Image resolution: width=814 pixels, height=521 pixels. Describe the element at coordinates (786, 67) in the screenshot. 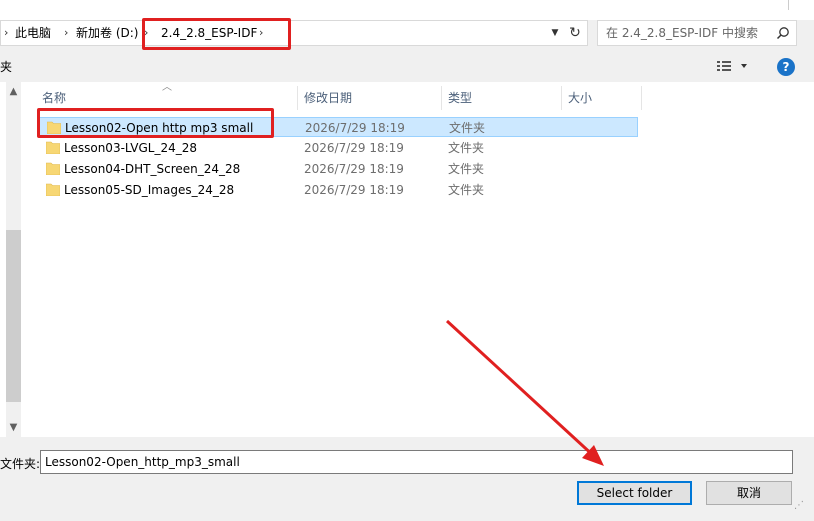

I see `help-icon: ?` at that location.